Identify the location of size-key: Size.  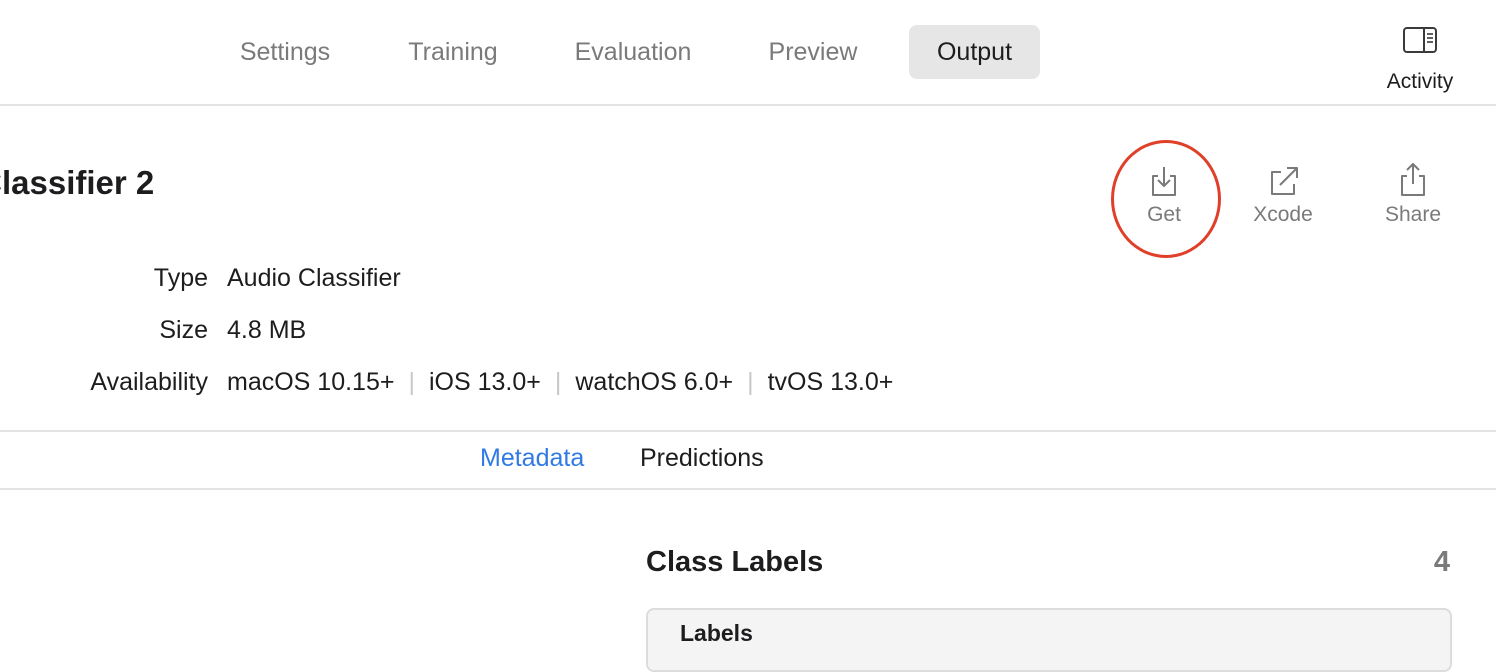
(183, 330).